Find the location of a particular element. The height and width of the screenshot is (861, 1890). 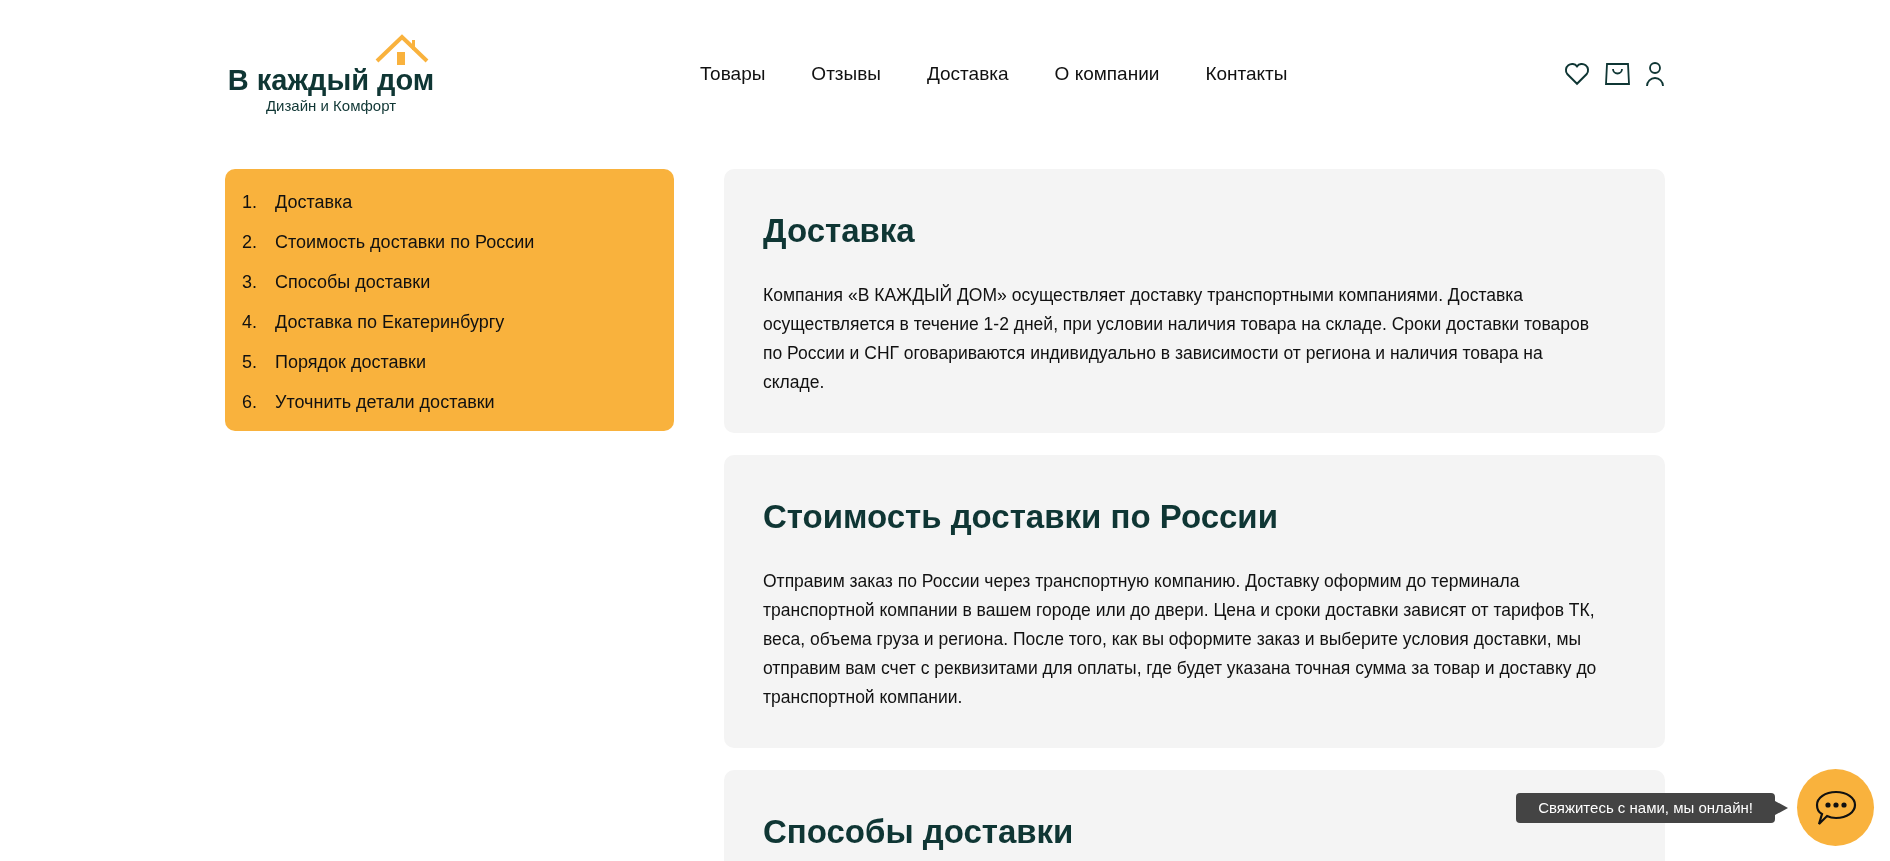

nav-link: Товары is located at coordinates (733, 74).